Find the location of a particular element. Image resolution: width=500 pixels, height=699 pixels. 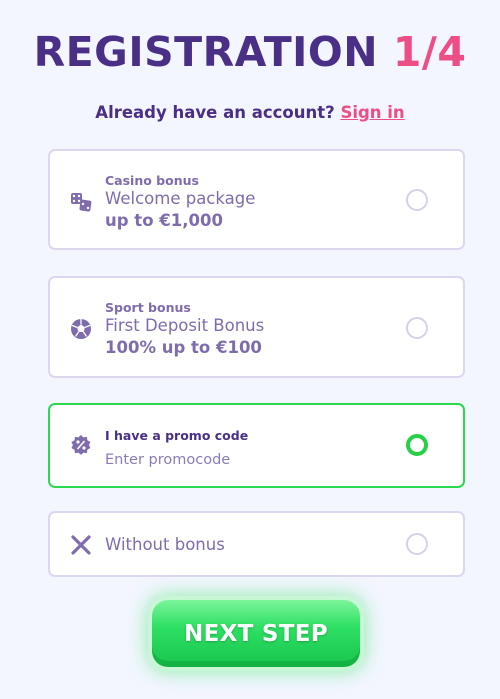

signin-link: Sign in is located at coordinates (372, 112).